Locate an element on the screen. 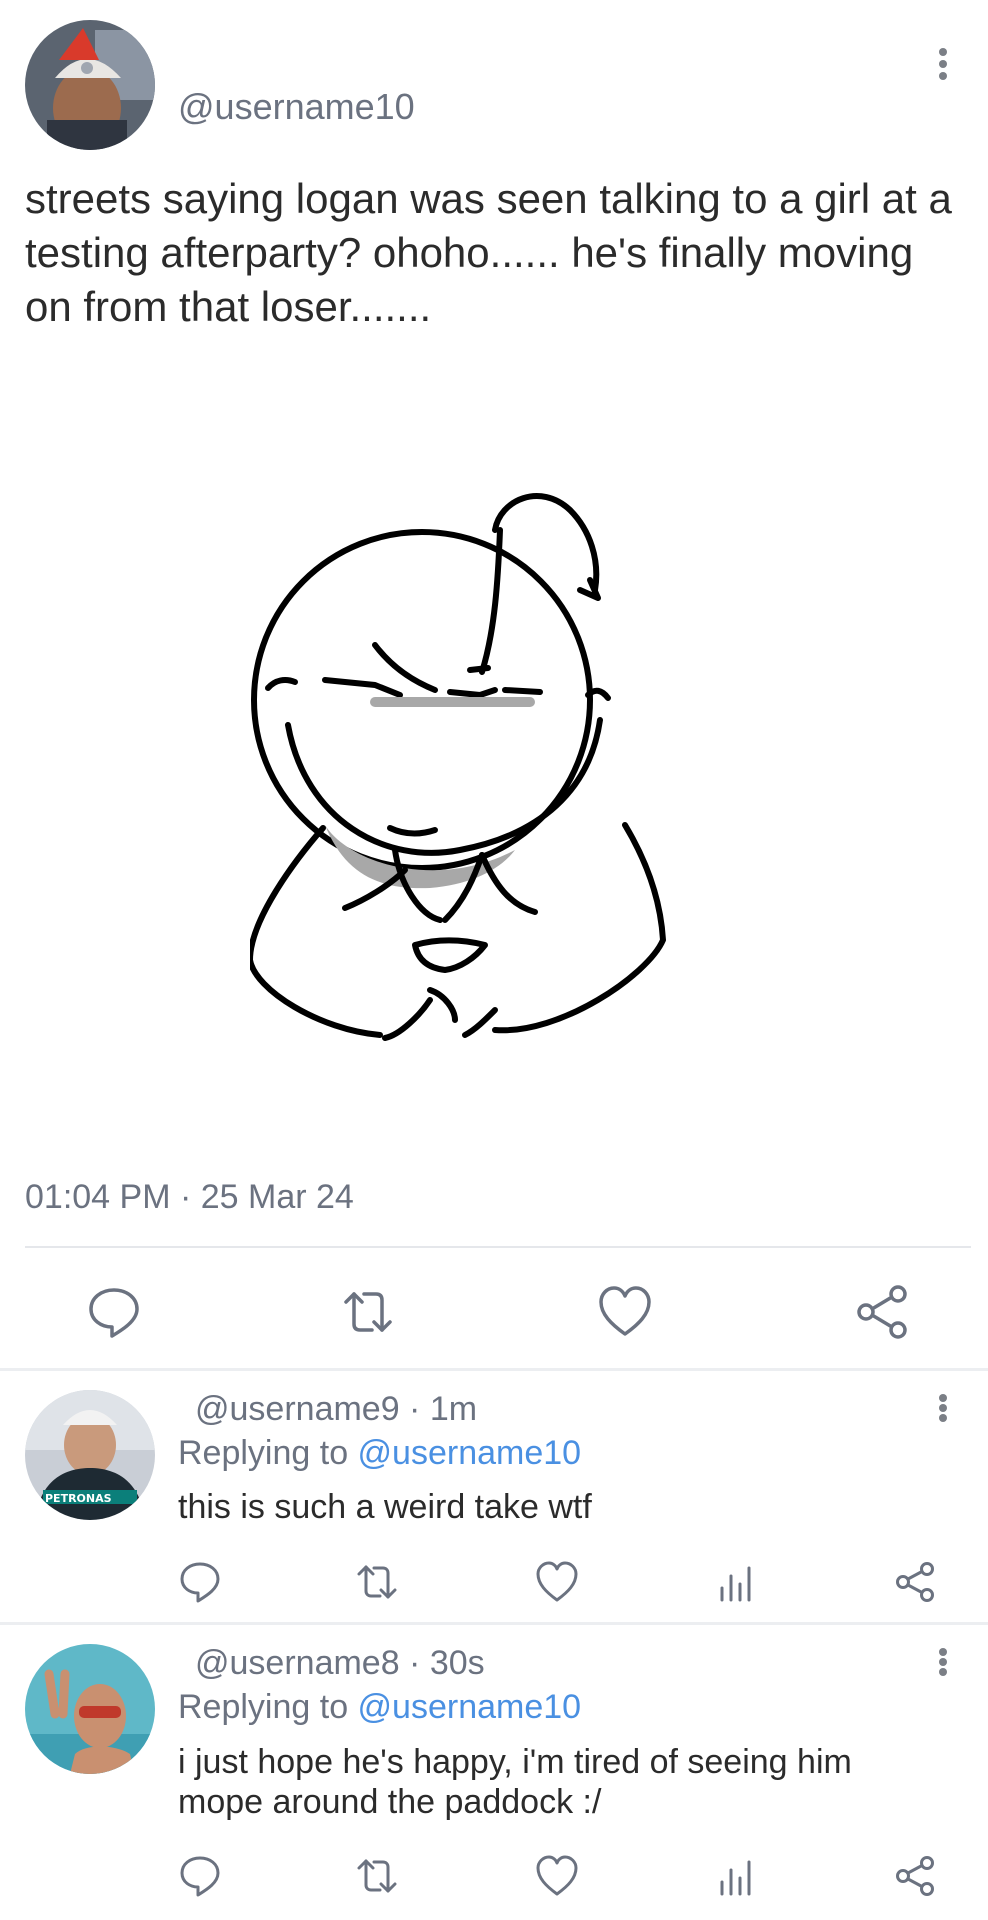 Image resolution: width=988 pixels, height=1920 pixels. tweet-image is located at coordinates (473, 770).